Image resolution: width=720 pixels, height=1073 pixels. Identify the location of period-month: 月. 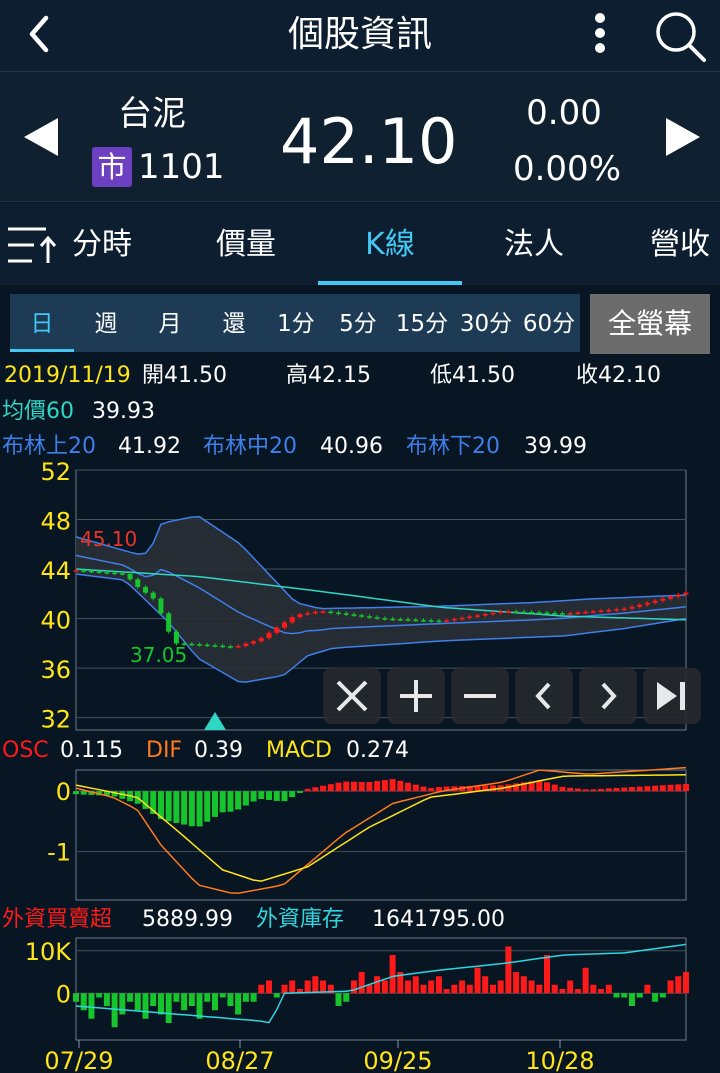
(170, 323).